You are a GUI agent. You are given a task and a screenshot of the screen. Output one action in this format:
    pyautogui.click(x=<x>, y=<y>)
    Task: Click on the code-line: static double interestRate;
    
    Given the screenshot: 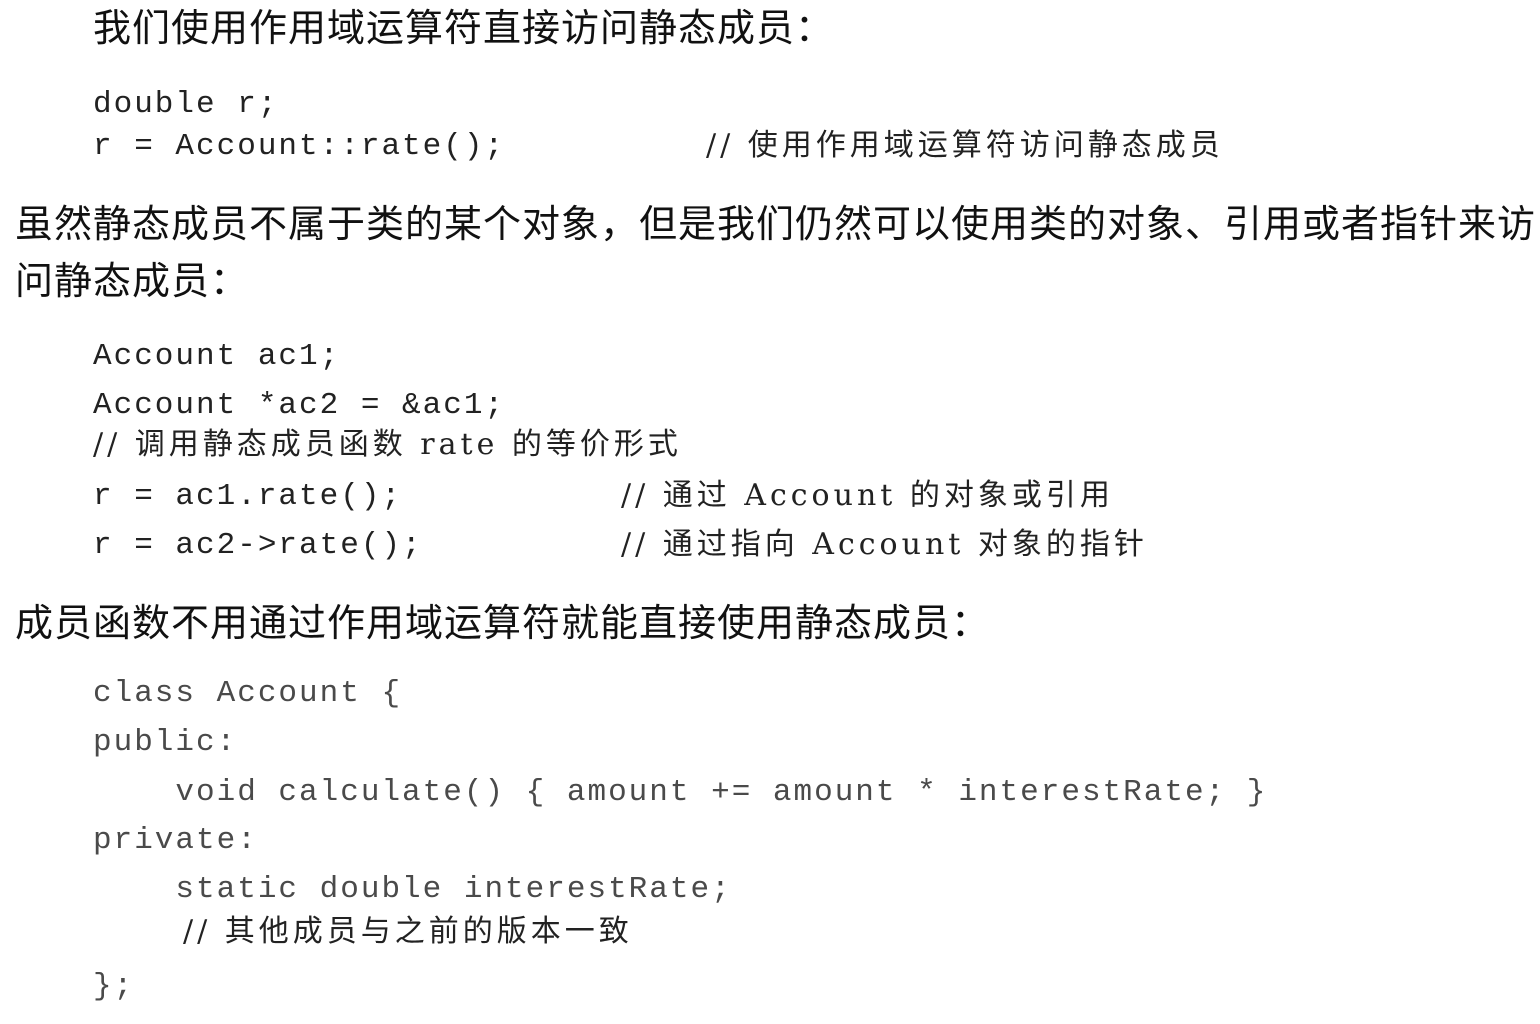 What is the action you would take?
    pyautogui.click(x=412, y=889)
    